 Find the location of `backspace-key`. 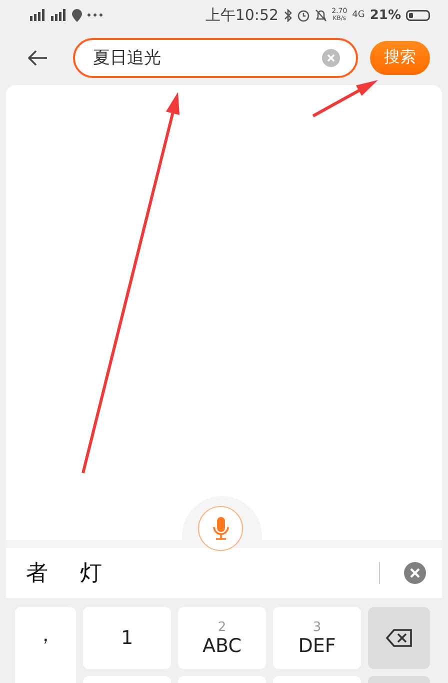

backspace-key is located at coordinates (399, 638).